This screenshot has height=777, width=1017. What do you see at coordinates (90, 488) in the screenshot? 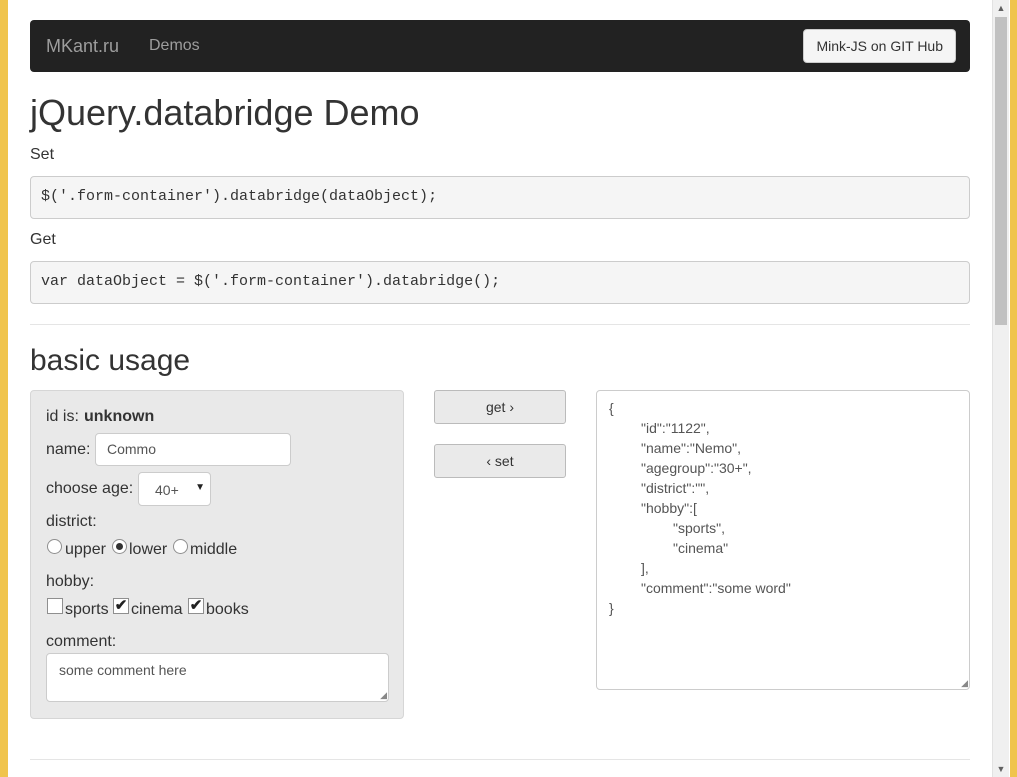
I see `age-label: choose age:` at bounding box center [90, 488].